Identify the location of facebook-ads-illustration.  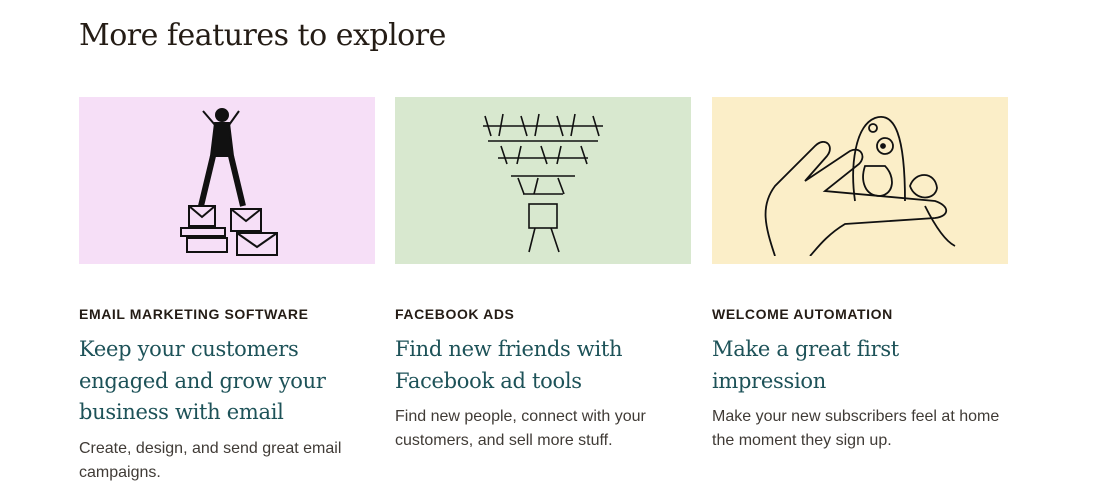
(543, 180).